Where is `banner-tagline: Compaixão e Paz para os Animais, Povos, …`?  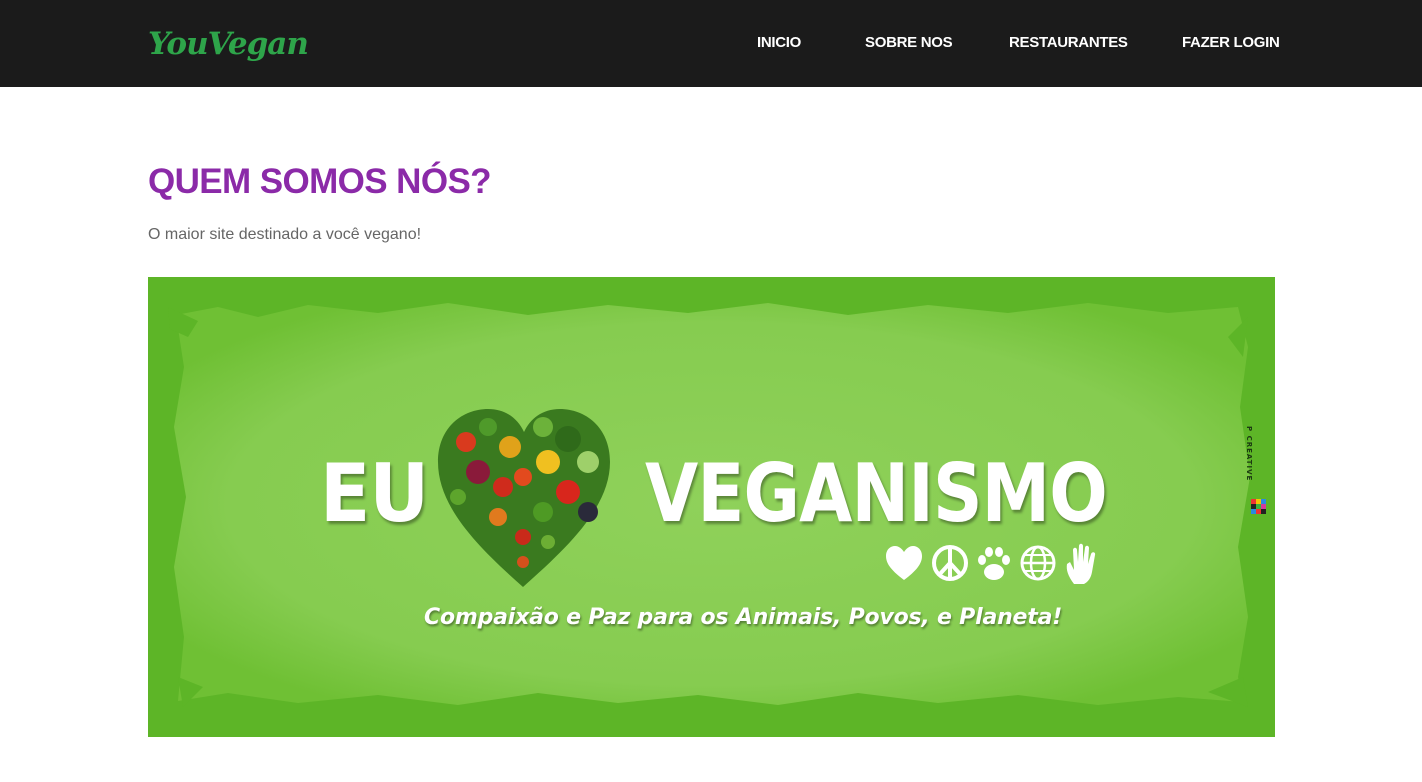
banner-tagline: Compaixão e Paz para os Animais, Povos, … is located at coordinates (743, 617).